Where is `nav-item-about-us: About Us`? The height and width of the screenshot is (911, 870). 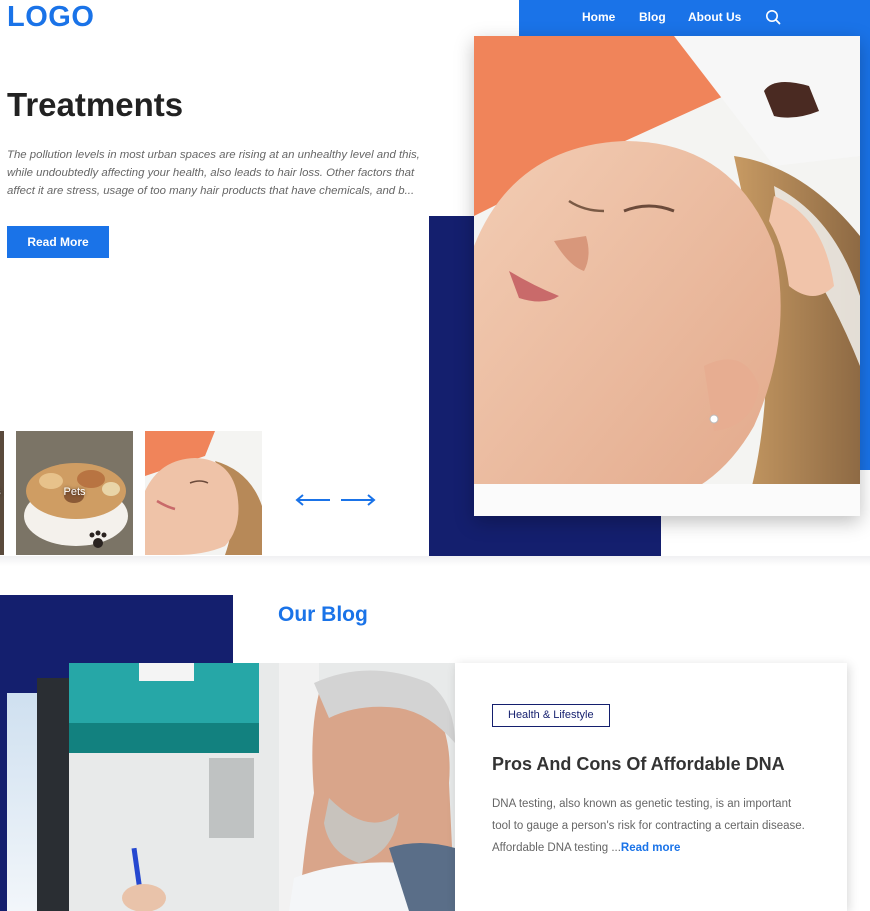
nav-item-about-us: About Us is located at coordinates (714, 17).